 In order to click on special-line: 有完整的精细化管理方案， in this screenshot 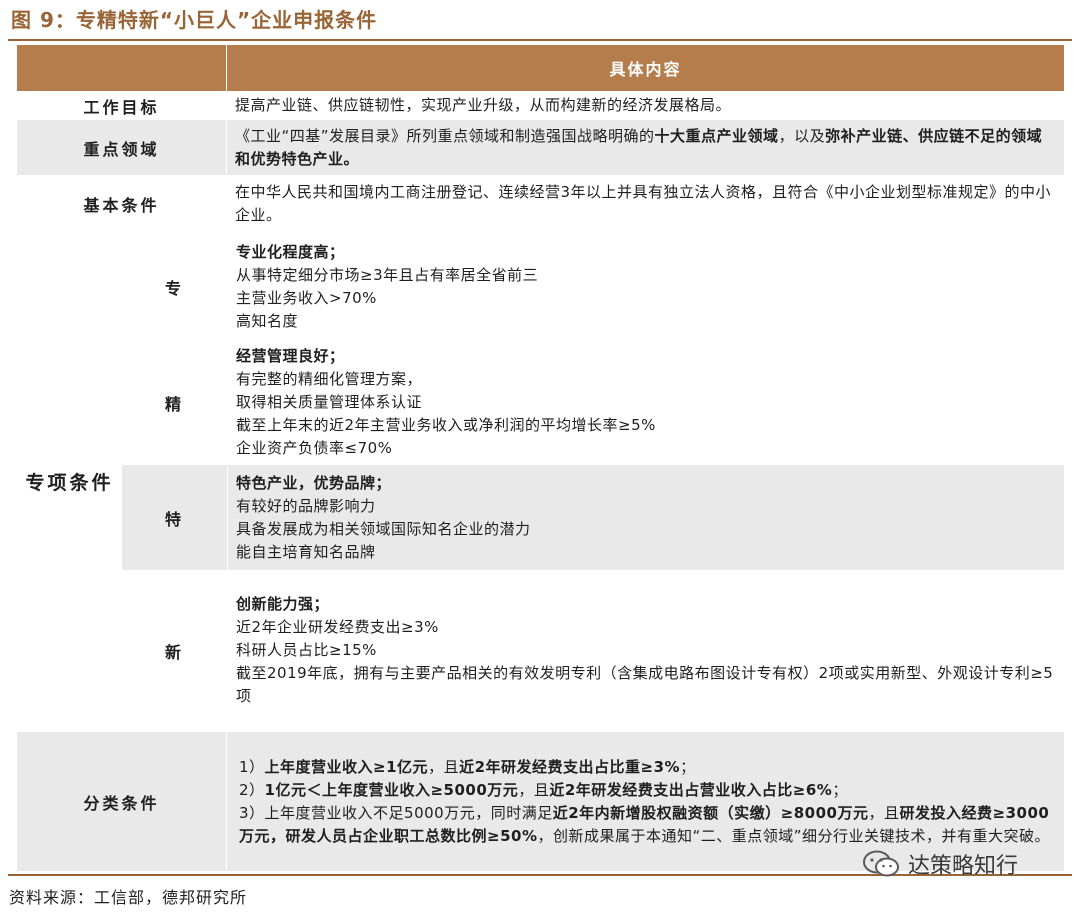, I will do `click(329, 379)`.